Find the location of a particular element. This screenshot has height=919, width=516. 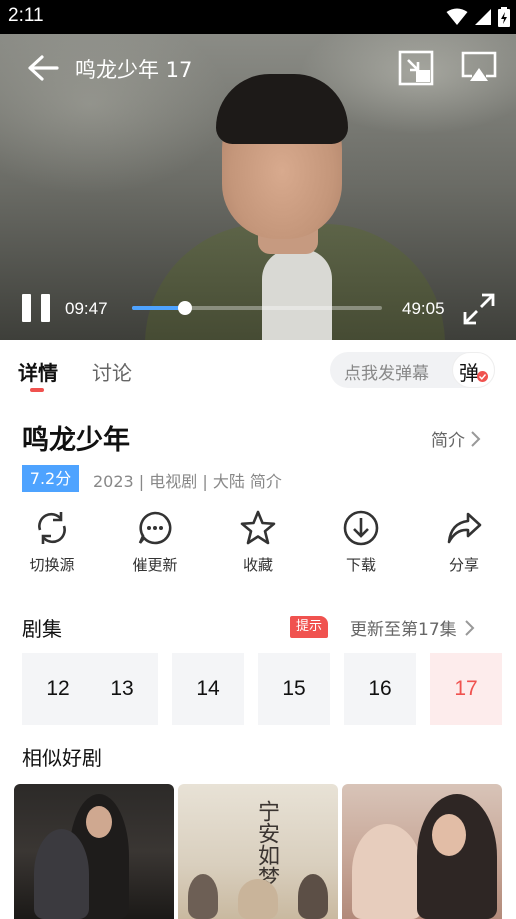

pause-icon-bar is located at coordinates (45, 308).